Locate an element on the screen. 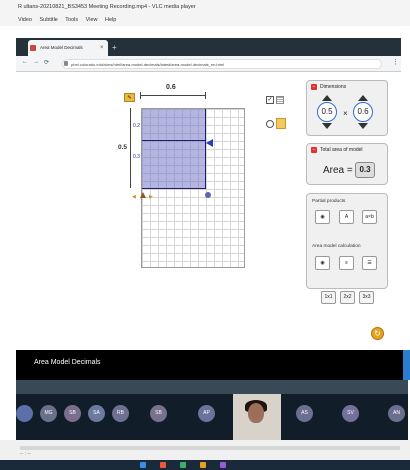 The height and width of the screenshot is (470, 410). partial-product-axb-button: a×b is located at coordinates (369, 217).